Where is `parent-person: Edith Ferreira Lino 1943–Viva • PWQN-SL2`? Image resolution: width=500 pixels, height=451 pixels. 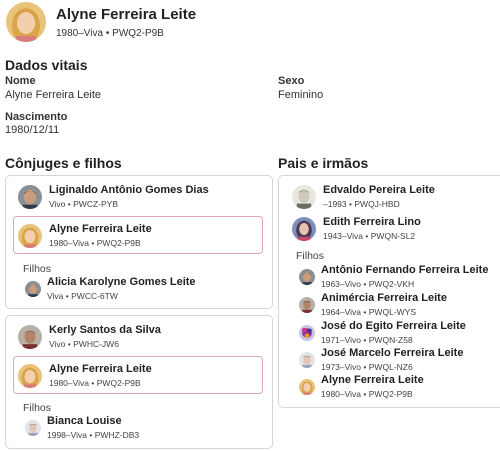 parent-person: Edith Ferreira Lino 1943–Viva • PWQN-SL2 is located at coordinates (356, 228).